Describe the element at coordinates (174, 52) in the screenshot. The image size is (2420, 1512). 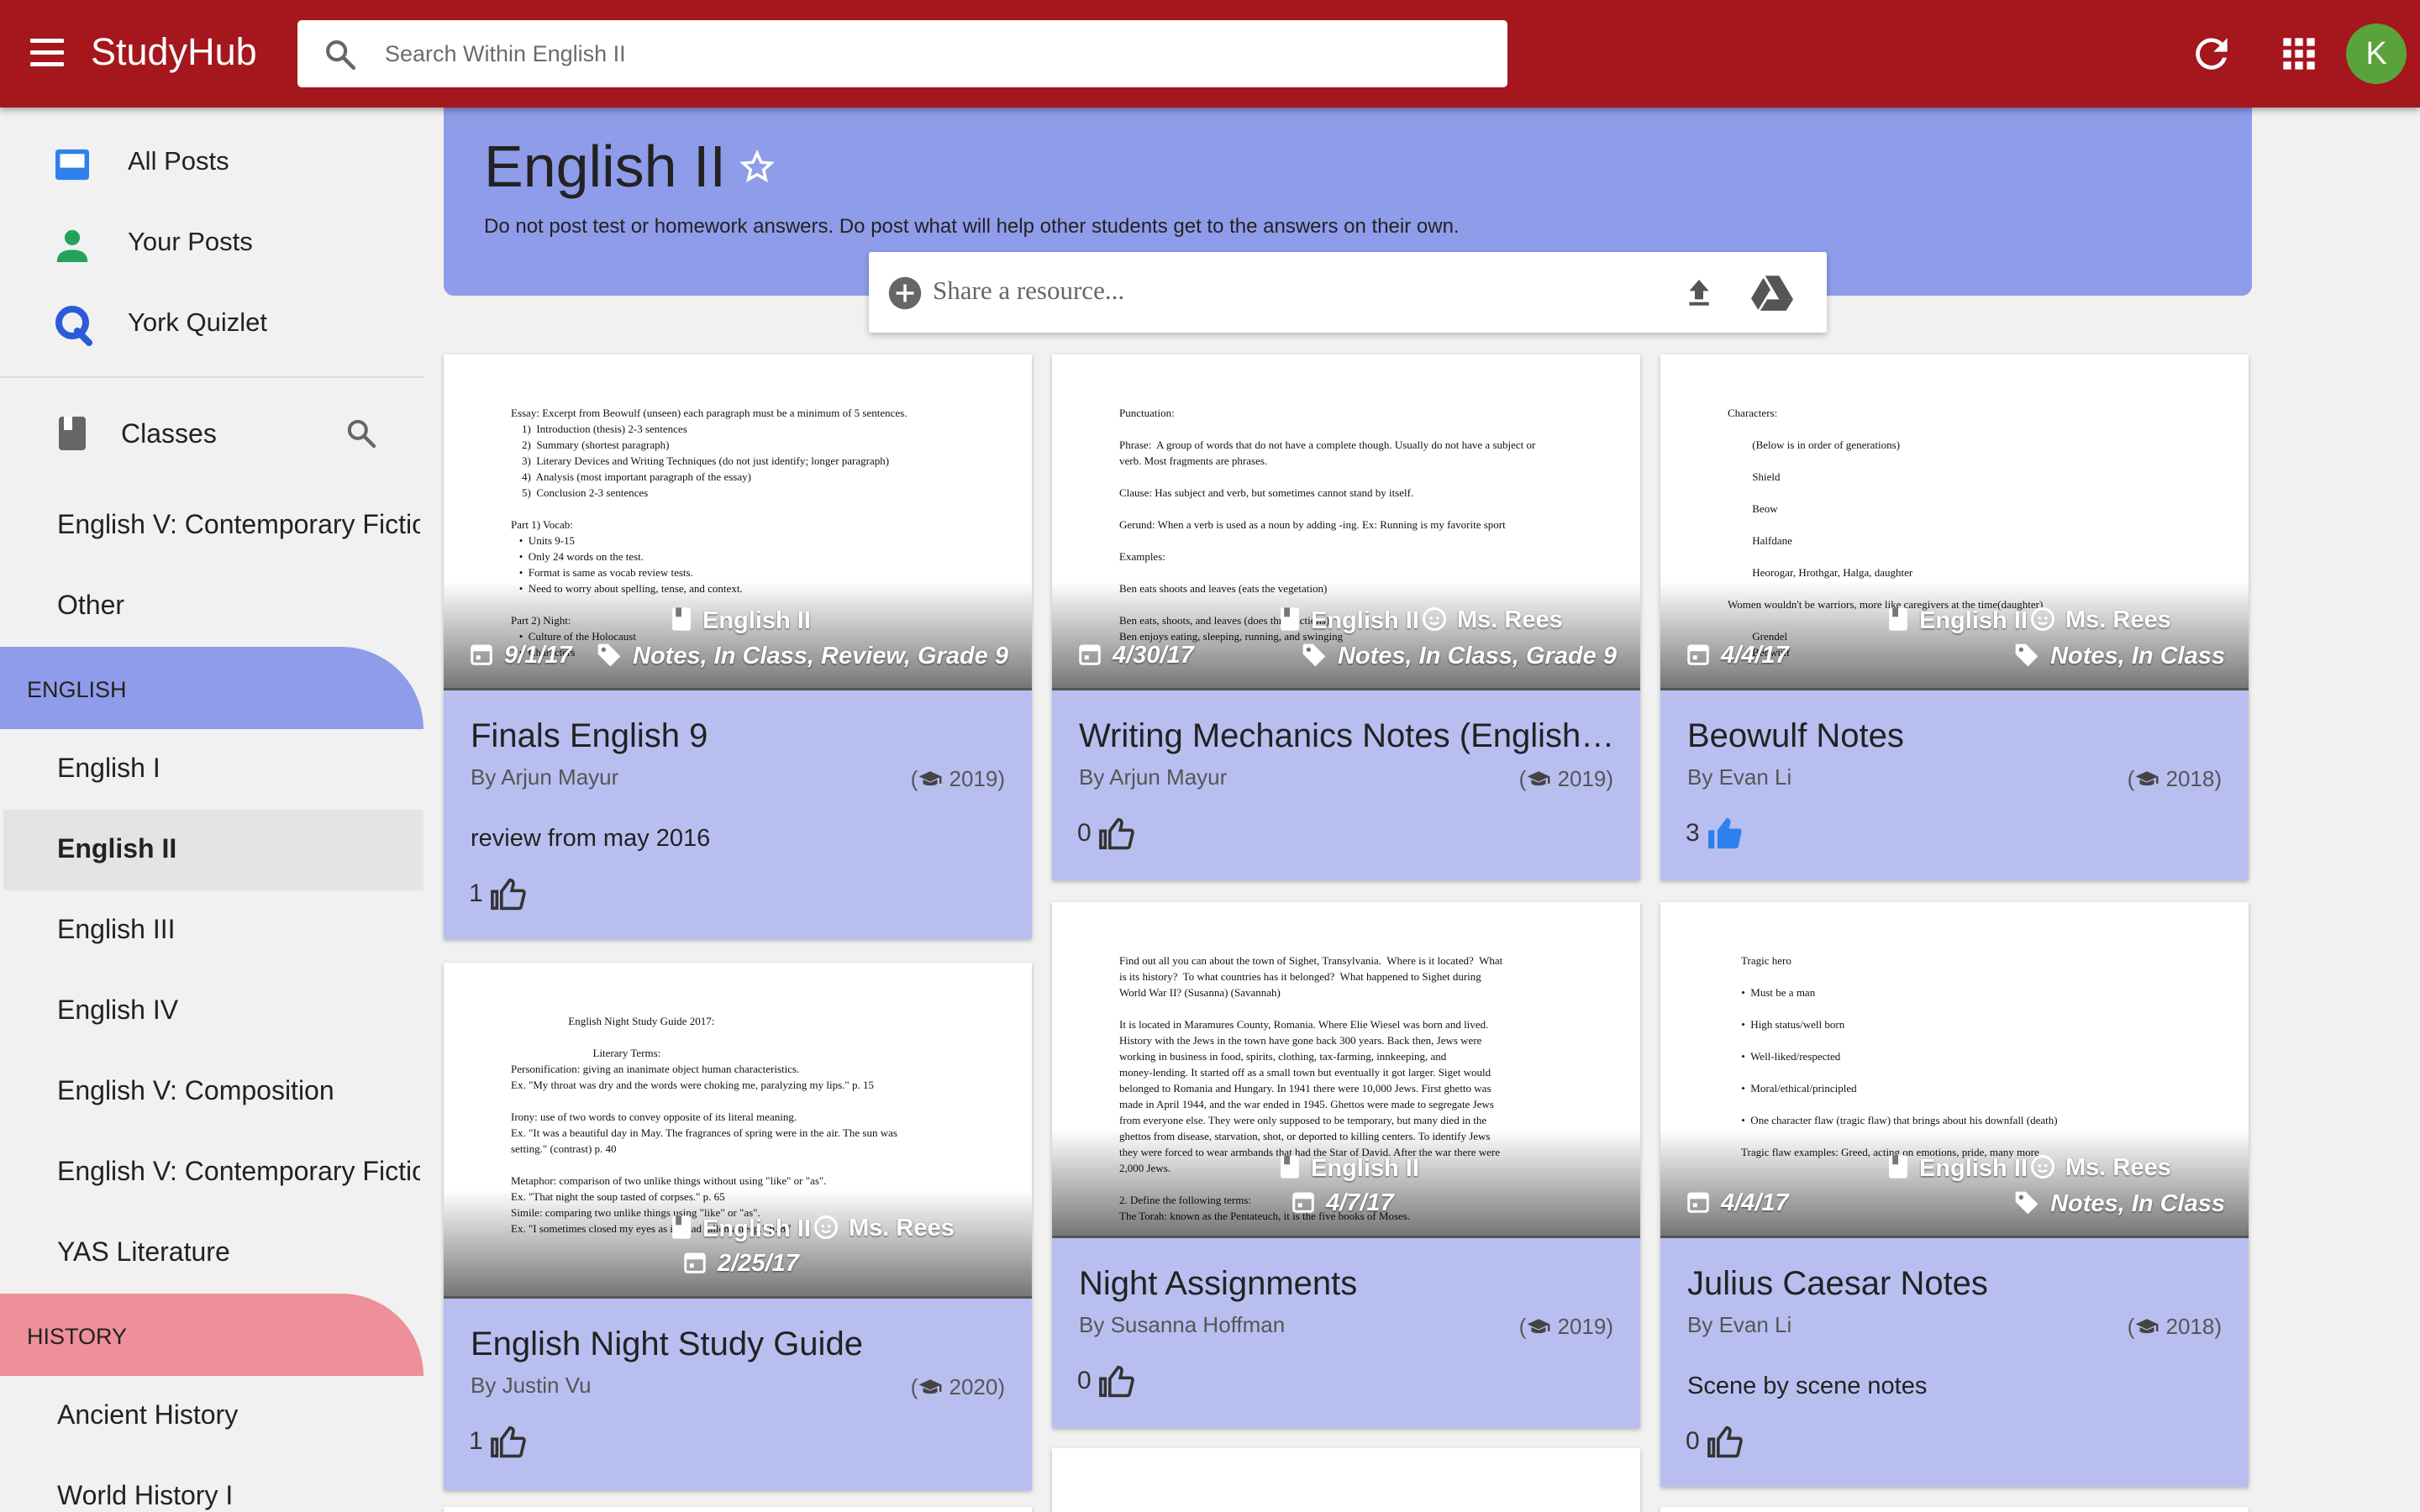
I see `app-title: StudyHub` at that location.